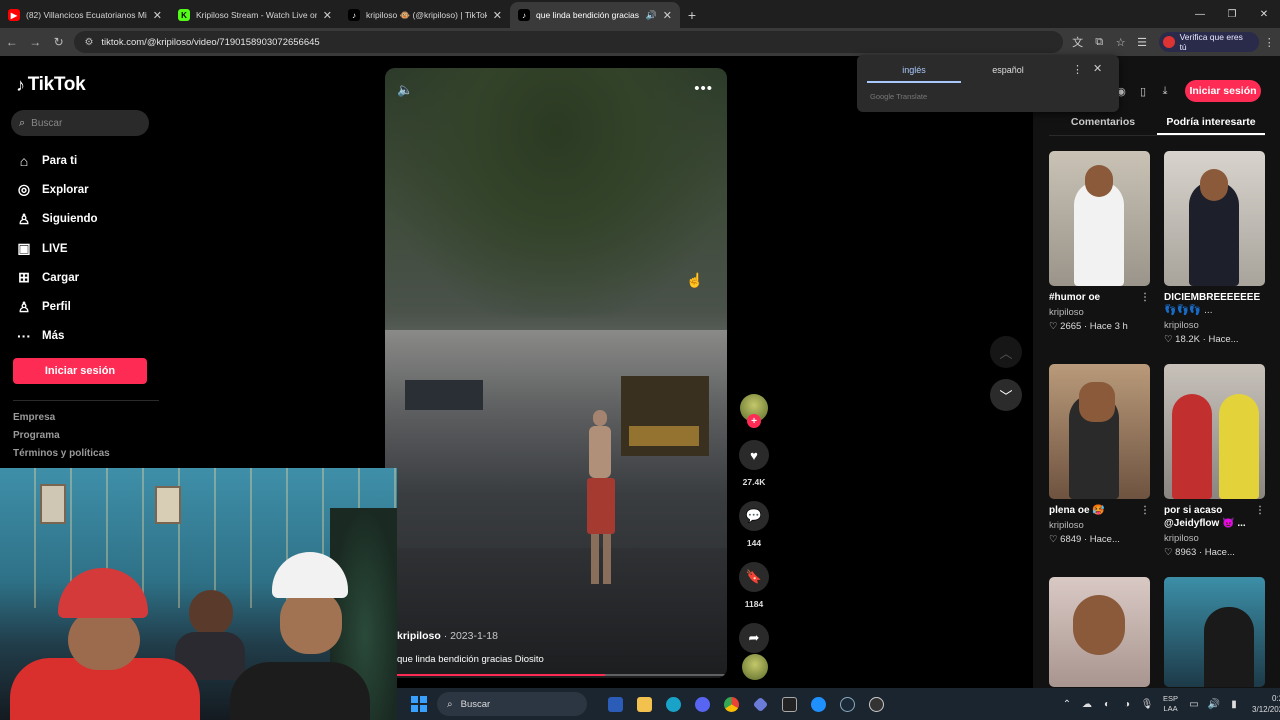 The width and height of the screenshot is (1280, 720). What do you see at coordinates (1087, 704) in the screenshot?
I see `cloud-icon: ☁` at bounding box center [1087, 704].